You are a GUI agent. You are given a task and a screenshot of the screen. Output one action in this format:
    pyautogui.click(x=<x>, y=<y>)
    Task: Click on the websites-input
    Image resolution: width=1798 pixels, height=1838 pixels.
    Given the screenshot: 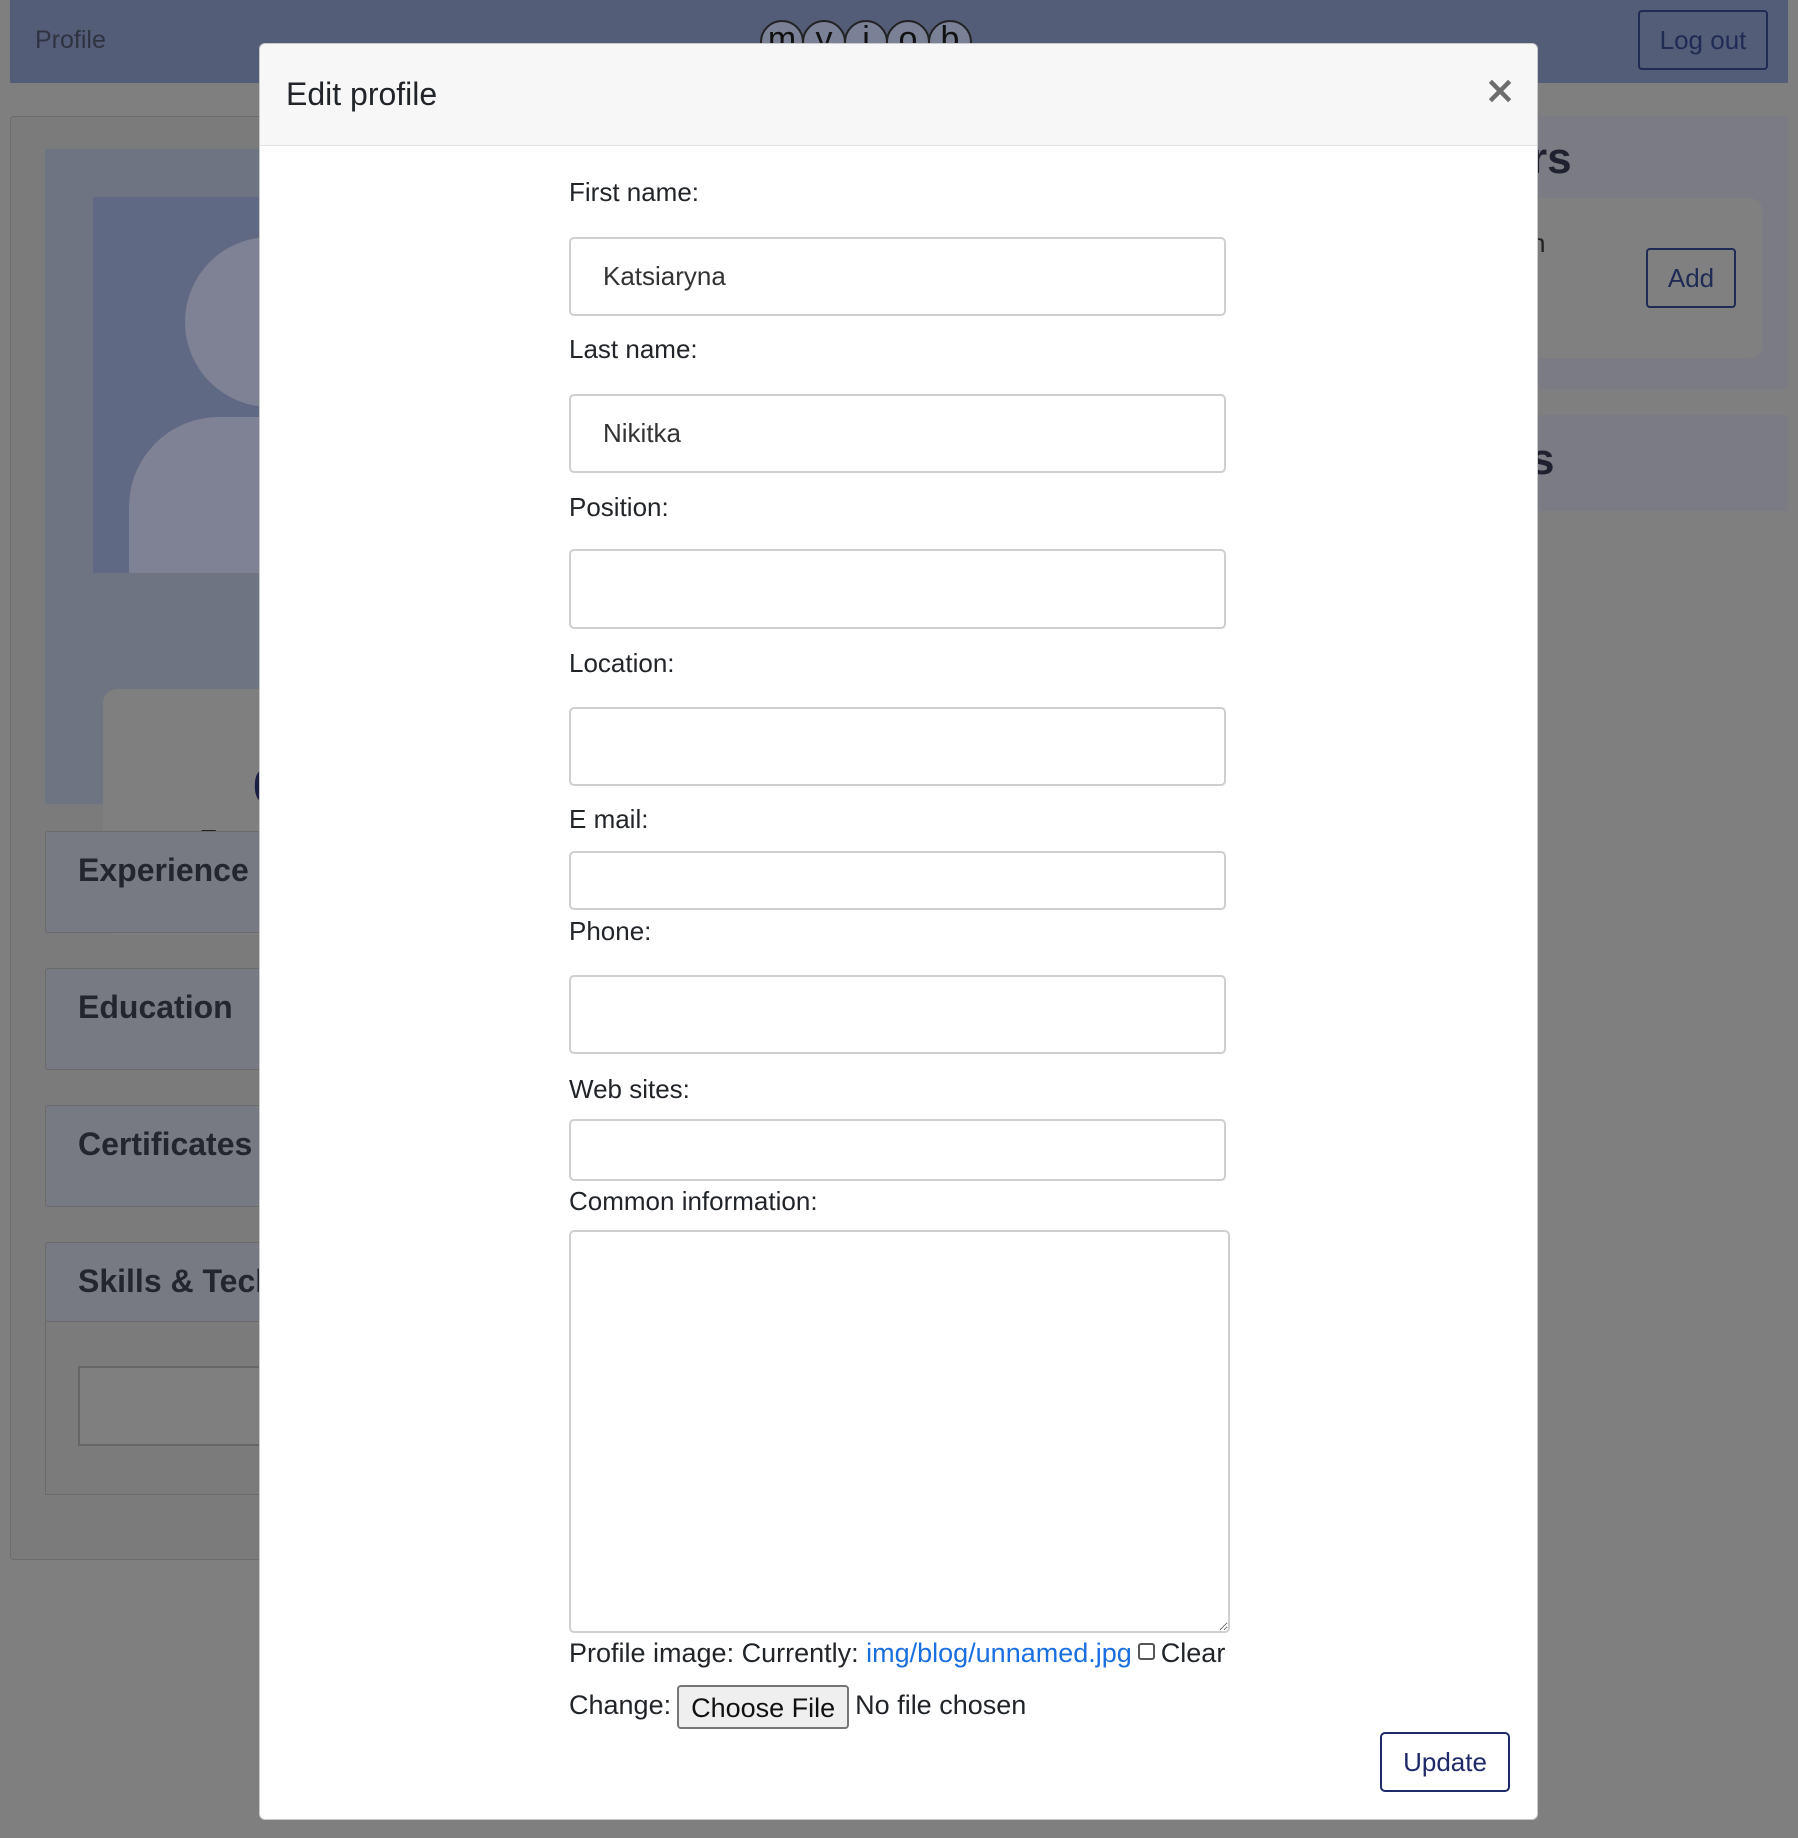 What is the action you would take?
    pyautogui.click(x=897, y=1150)
    